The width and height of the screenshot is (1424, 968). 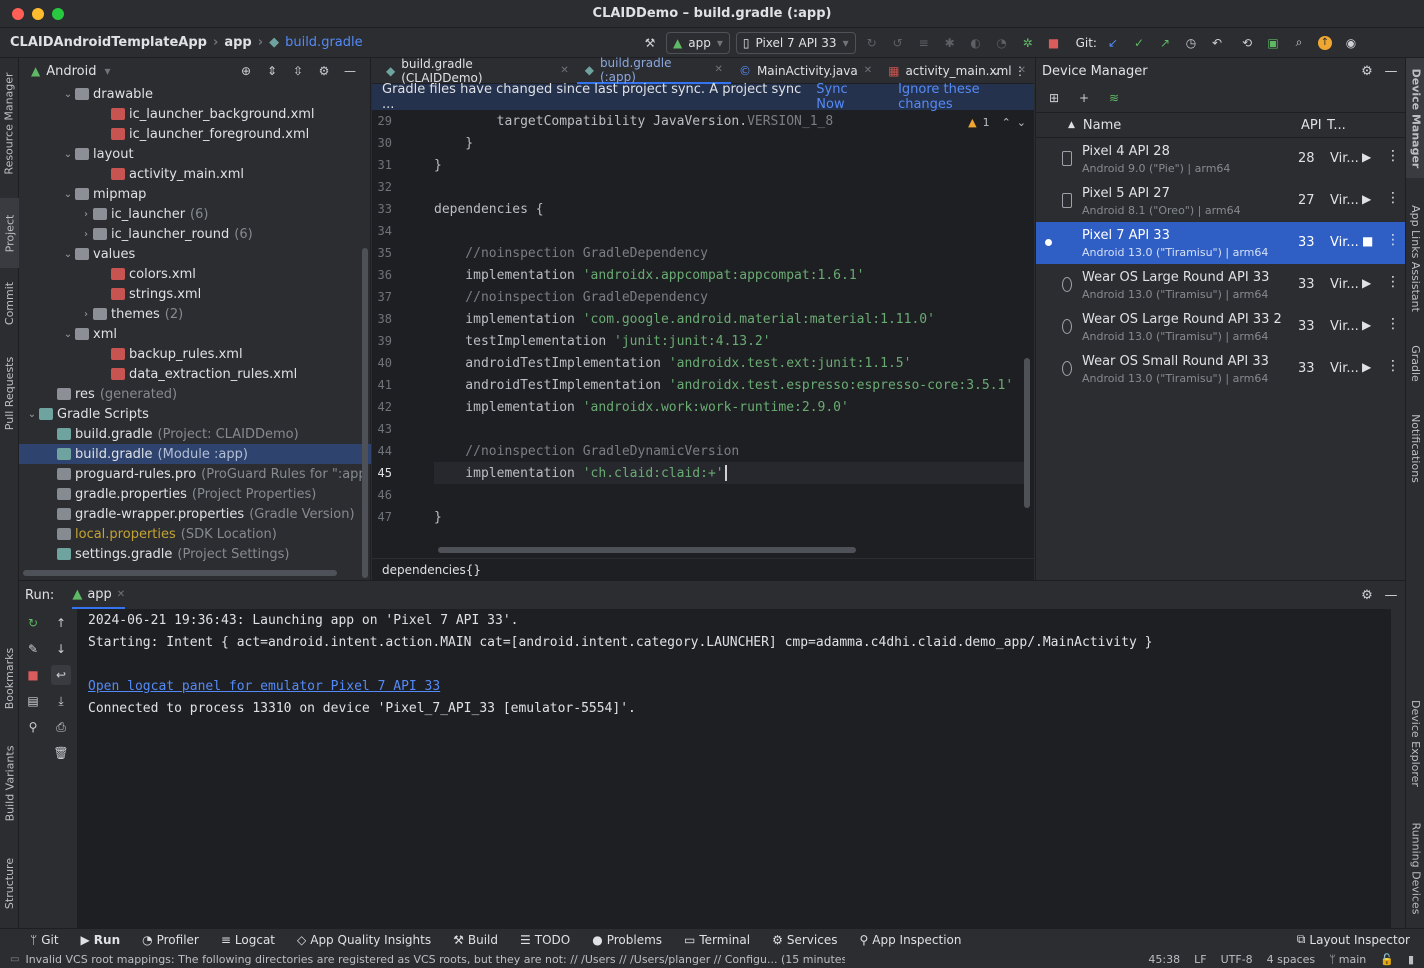 What do you see at coordinates (1415, 868) in the screenshot?
I see `tab-running-devices: Running Devices` at bounding box center [1415, 868].